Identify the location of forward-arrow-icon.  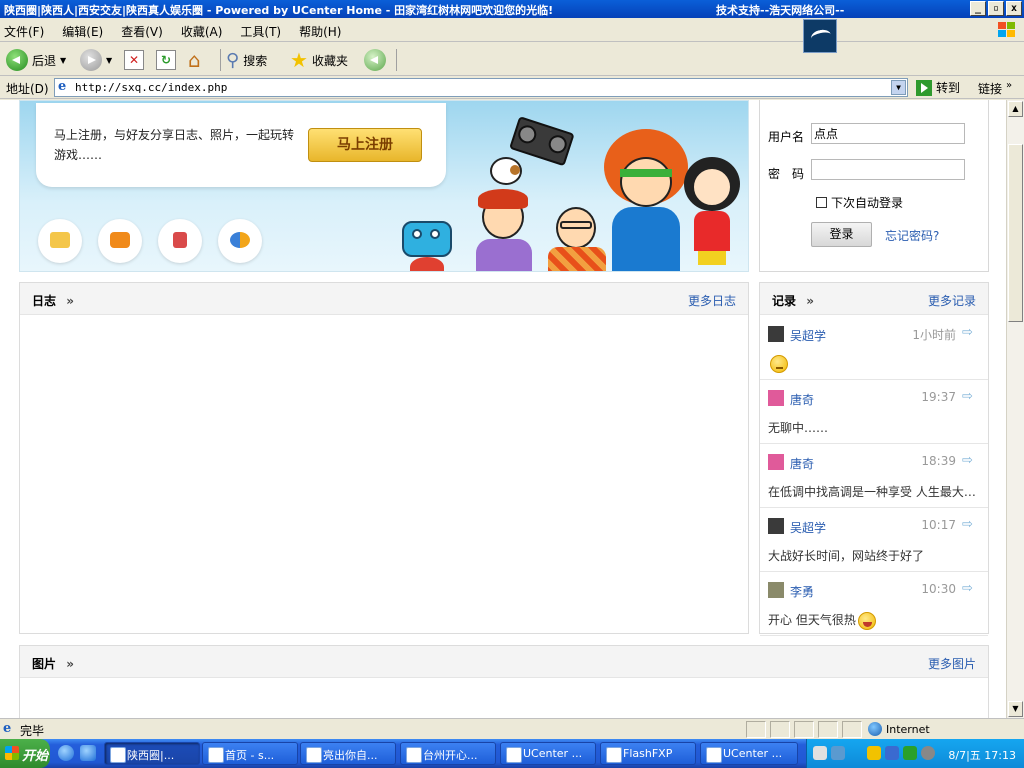
(91, 60).